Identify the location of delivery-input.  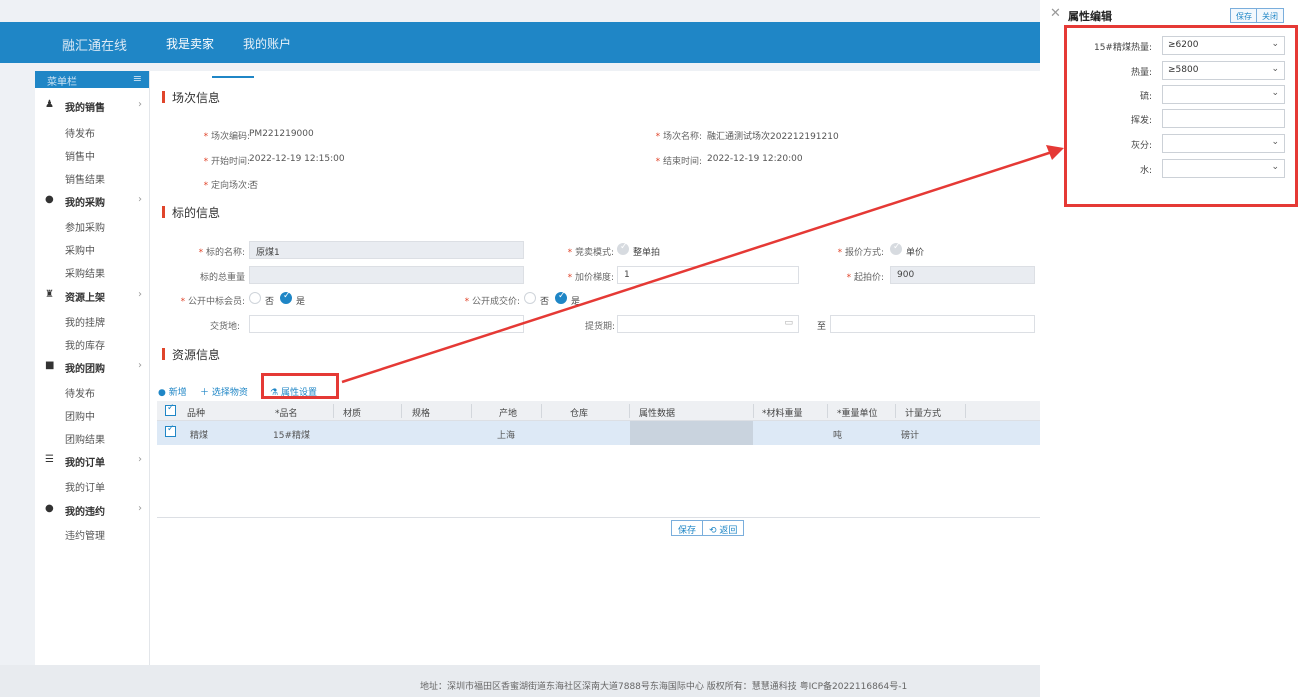
(386, 324).